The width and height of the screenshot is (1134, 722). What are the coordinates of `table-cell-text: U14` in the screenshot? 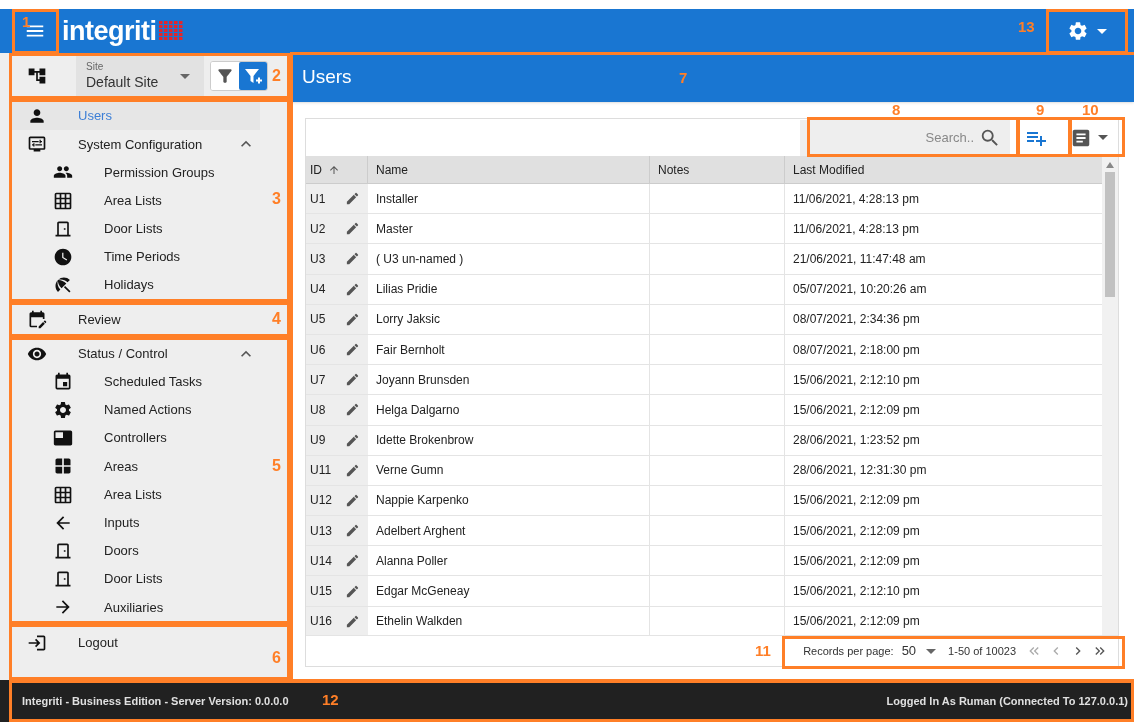 It's located at (321, 561).